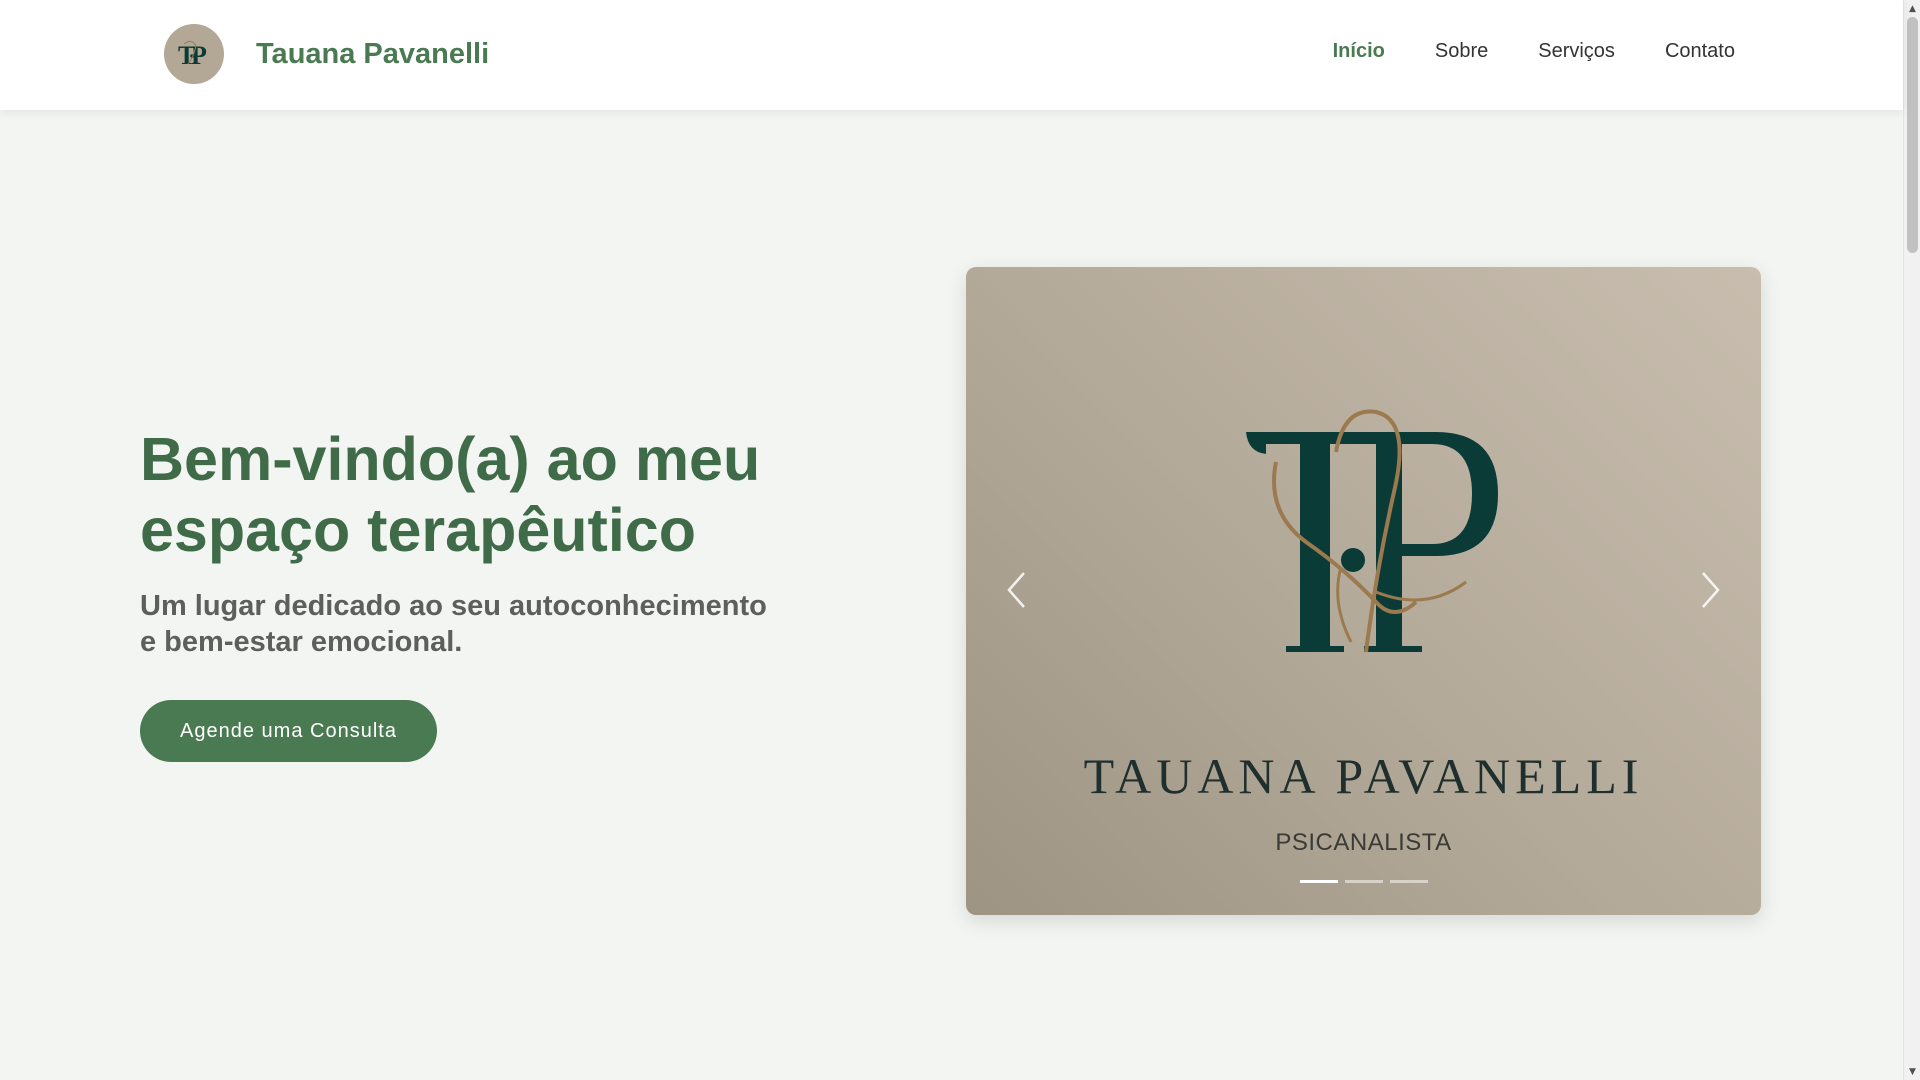 The width and height of the screenshot is (1920, 1080). Describe the element at coordinates (1534, 51) in the screenshot. I see `main-nav: Início Sobre Serviços Contato` at that location.